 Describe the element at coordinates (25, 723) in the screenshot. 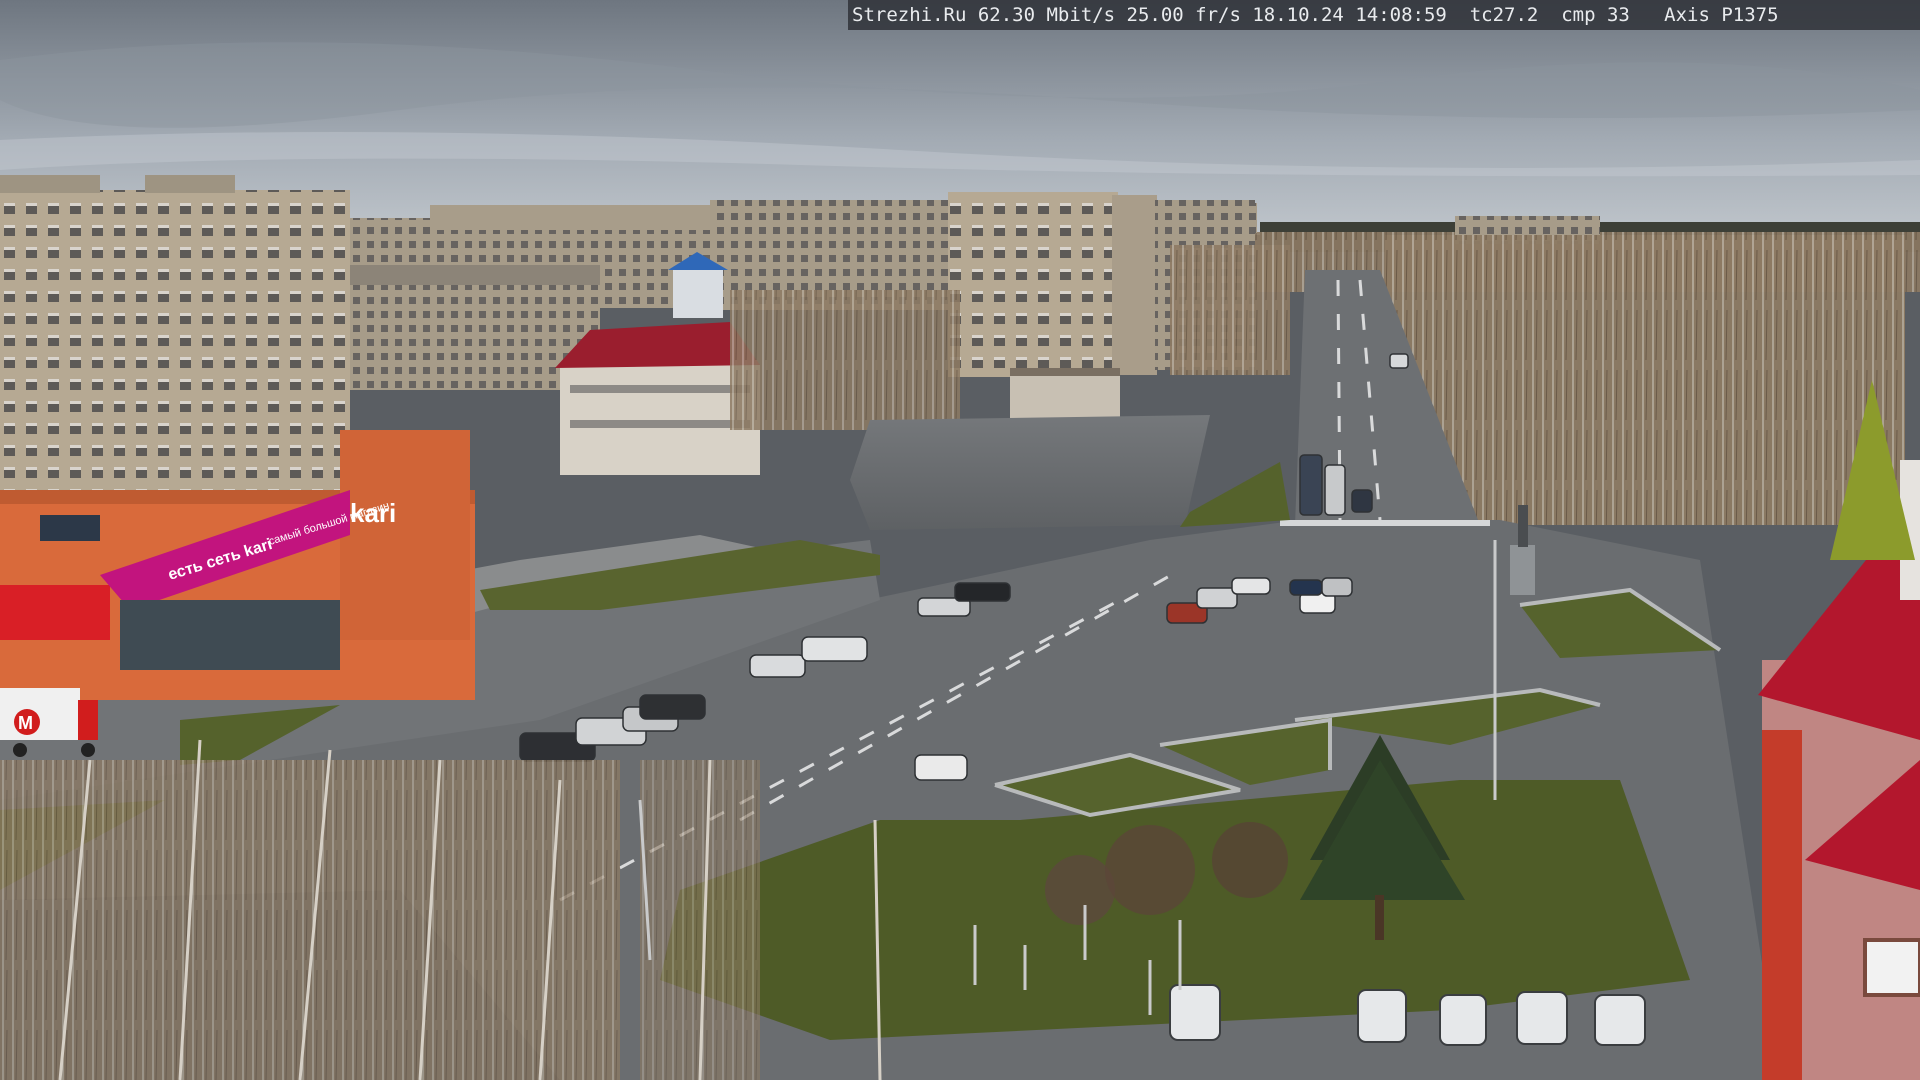

I see `truck-logo: M` at that location.